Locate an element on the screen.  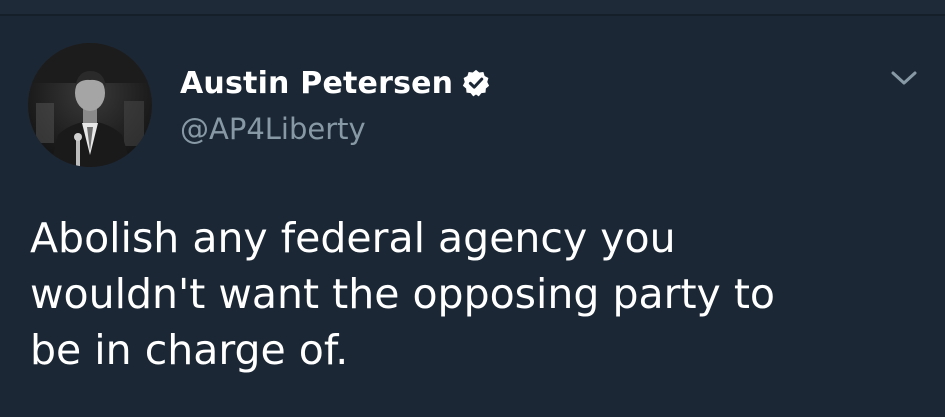
tweet-line: be in charge of. is located at coordinates (189, 350).